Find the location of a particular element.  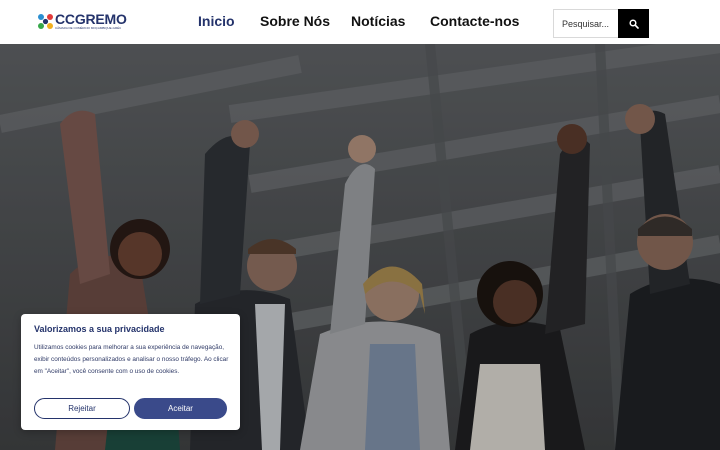

nav-item-sobre-nos: Sobre Nós is located at coordinates (295, 21).